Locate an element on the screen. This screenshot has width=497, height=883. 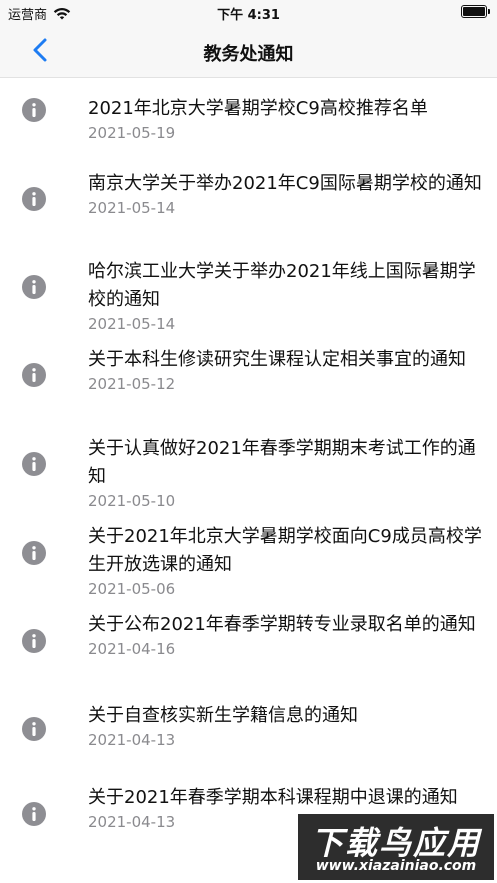
notice-item-4: 关于本科生修读研究生课程认定相关事宜的通知 2021-05-12 is located at coordinates (248, 386).